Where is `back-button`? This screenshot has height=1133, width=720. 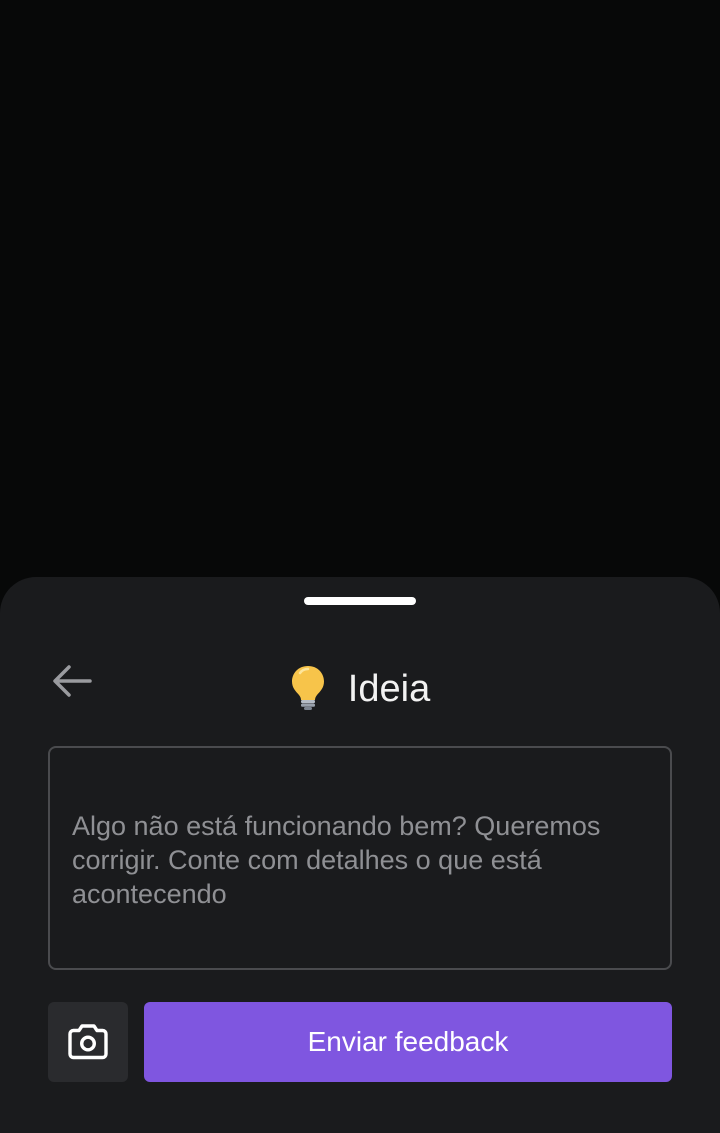 back-button is located at coordinates (72, 681).